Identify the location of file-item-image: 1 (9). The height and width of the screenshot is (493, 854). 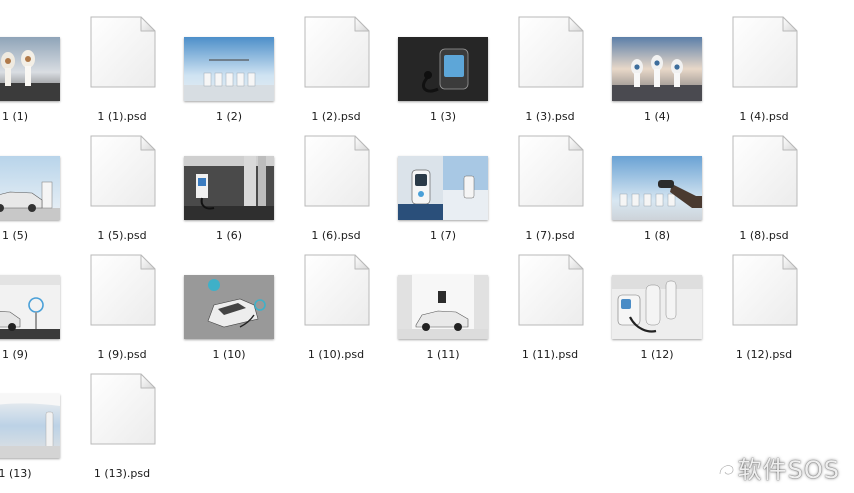
(34, 306).